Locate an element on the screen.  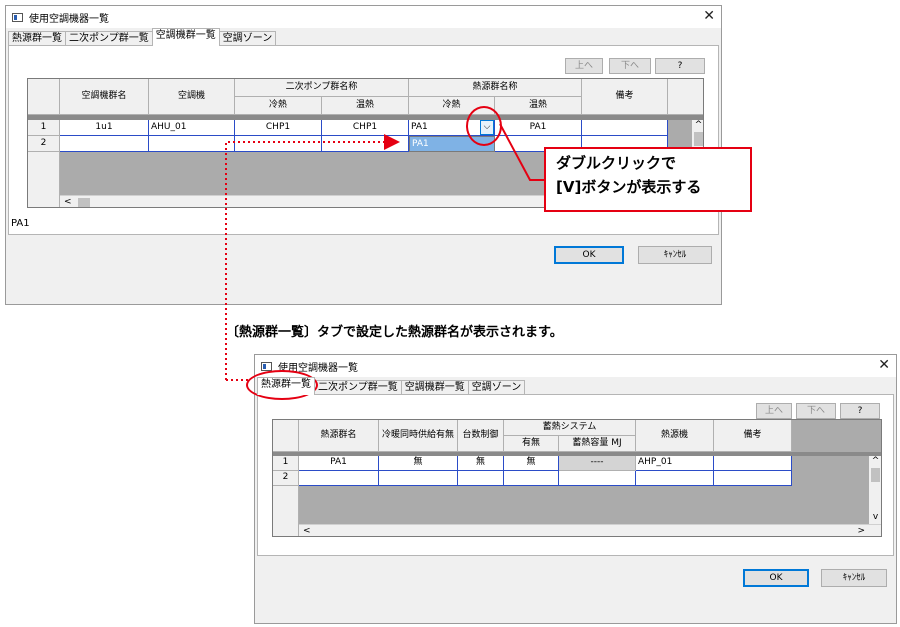
tab-ahu-groups: 空調機群一覧 is located at coordinates (185, 37).